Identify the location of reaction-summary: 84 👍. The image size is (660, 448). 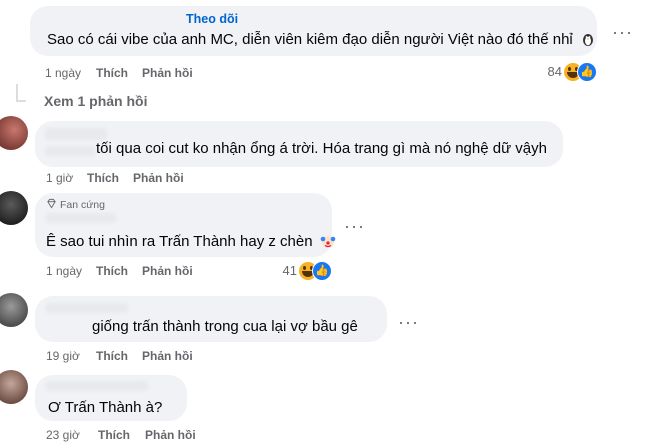
(560, 72).